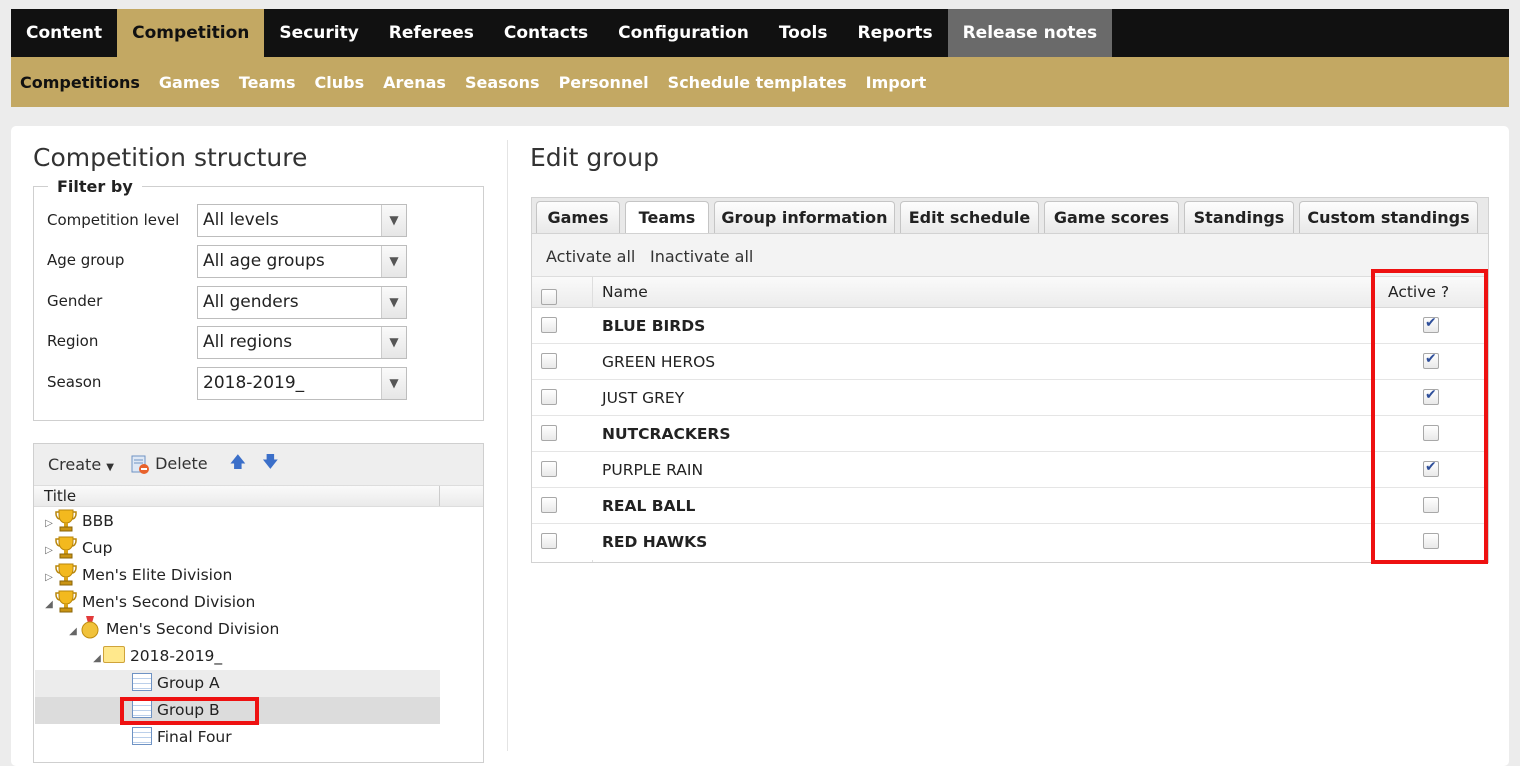  I want to click on competition-level-value: All levels, so click(241, 220).